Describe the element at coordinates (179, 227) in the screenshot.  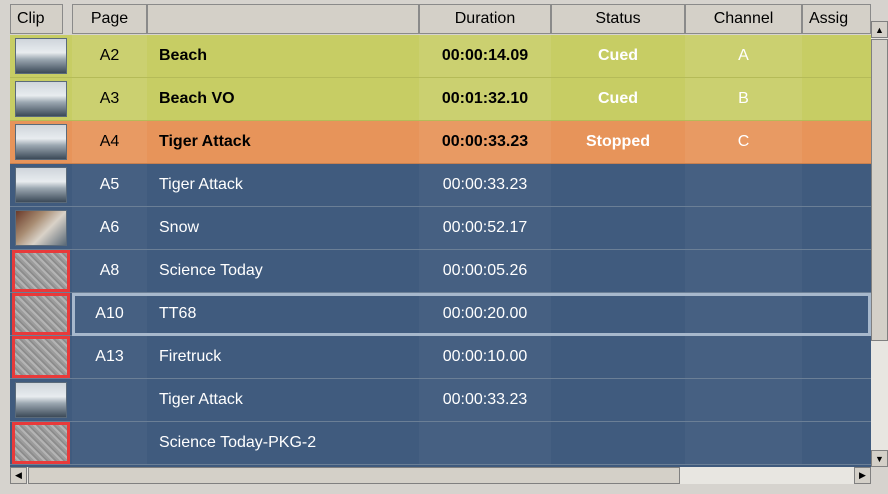
I see `clip-name-cell: Snow` at that location.